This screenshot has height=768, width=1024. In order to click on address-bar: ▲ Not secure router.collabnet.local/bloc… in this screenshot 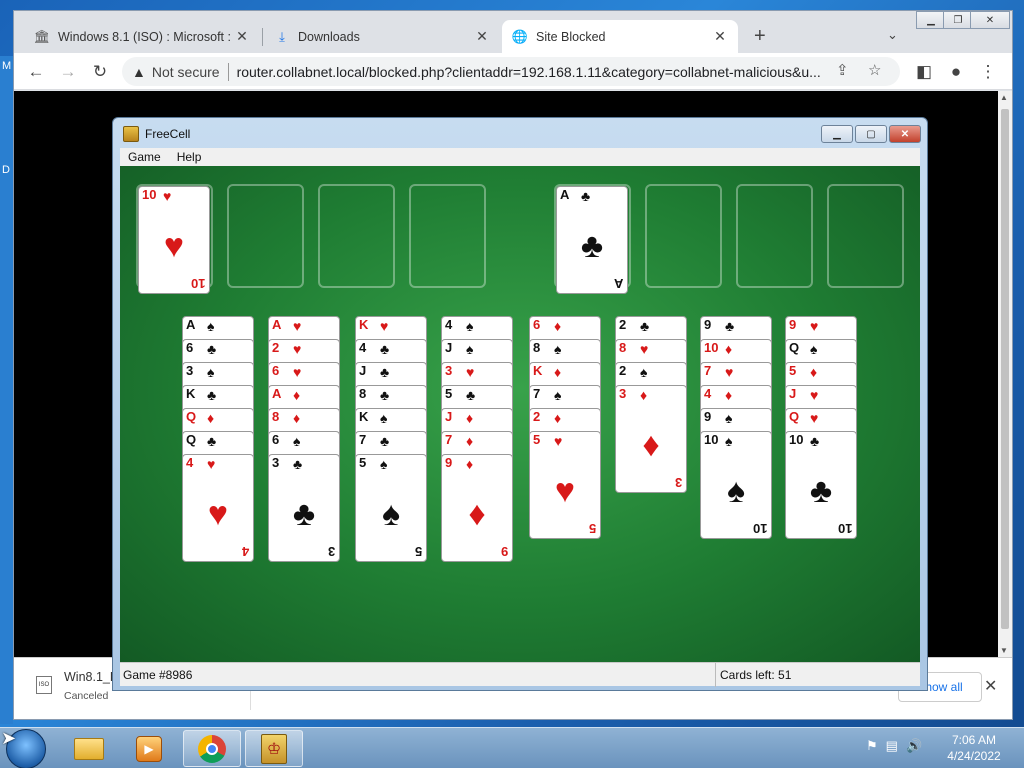, I will do `click(511, 71)`.